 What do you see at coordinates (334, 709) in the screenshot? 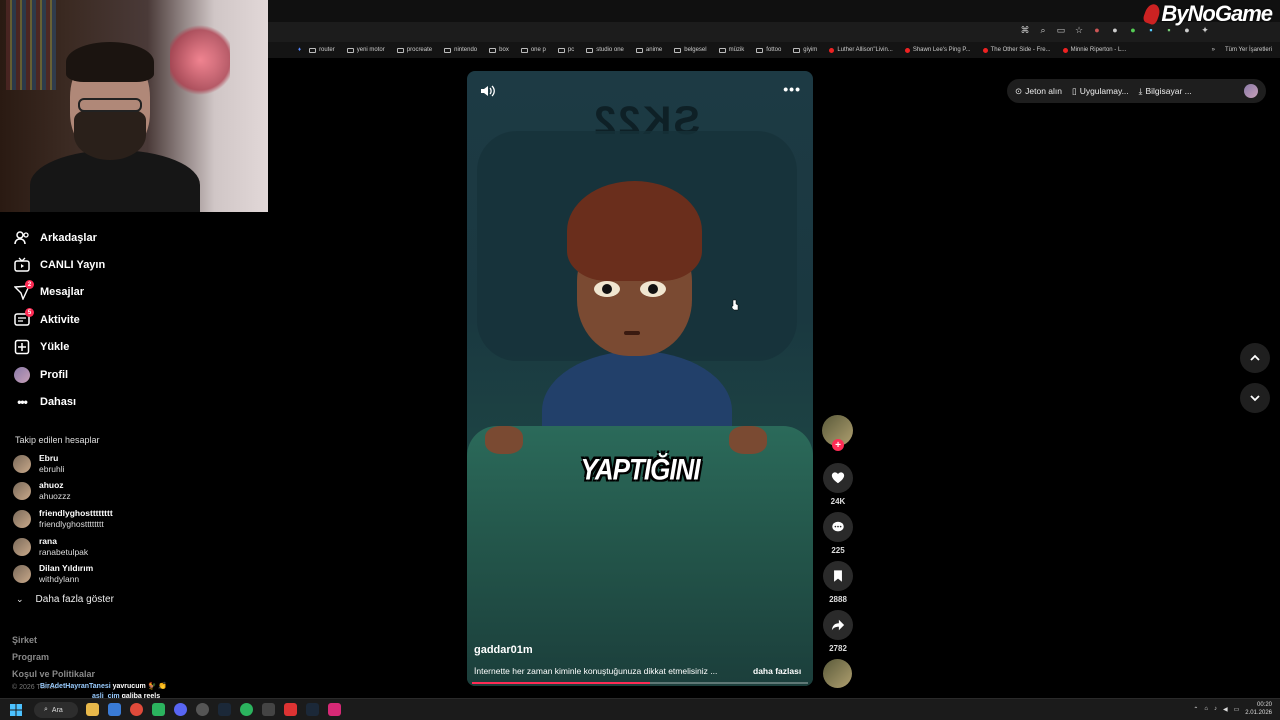
I see `instagram-icon` at bounding box center [334, 709].